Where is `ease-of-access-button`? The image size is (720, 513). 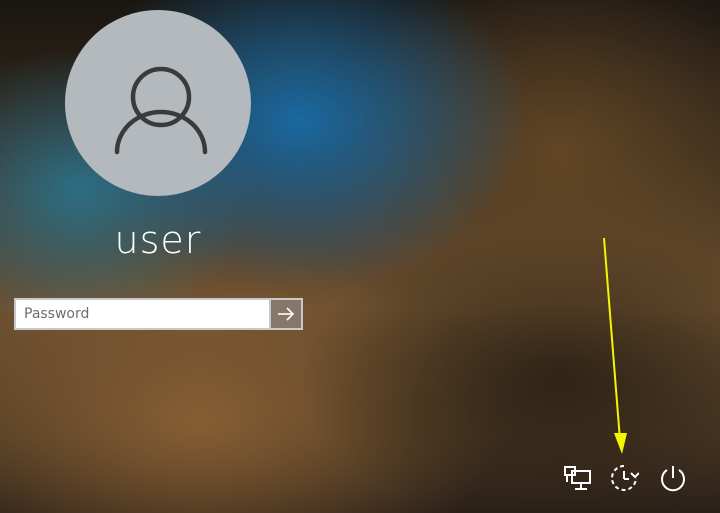
ease-of-access-button is located at coordinates (624, 478).